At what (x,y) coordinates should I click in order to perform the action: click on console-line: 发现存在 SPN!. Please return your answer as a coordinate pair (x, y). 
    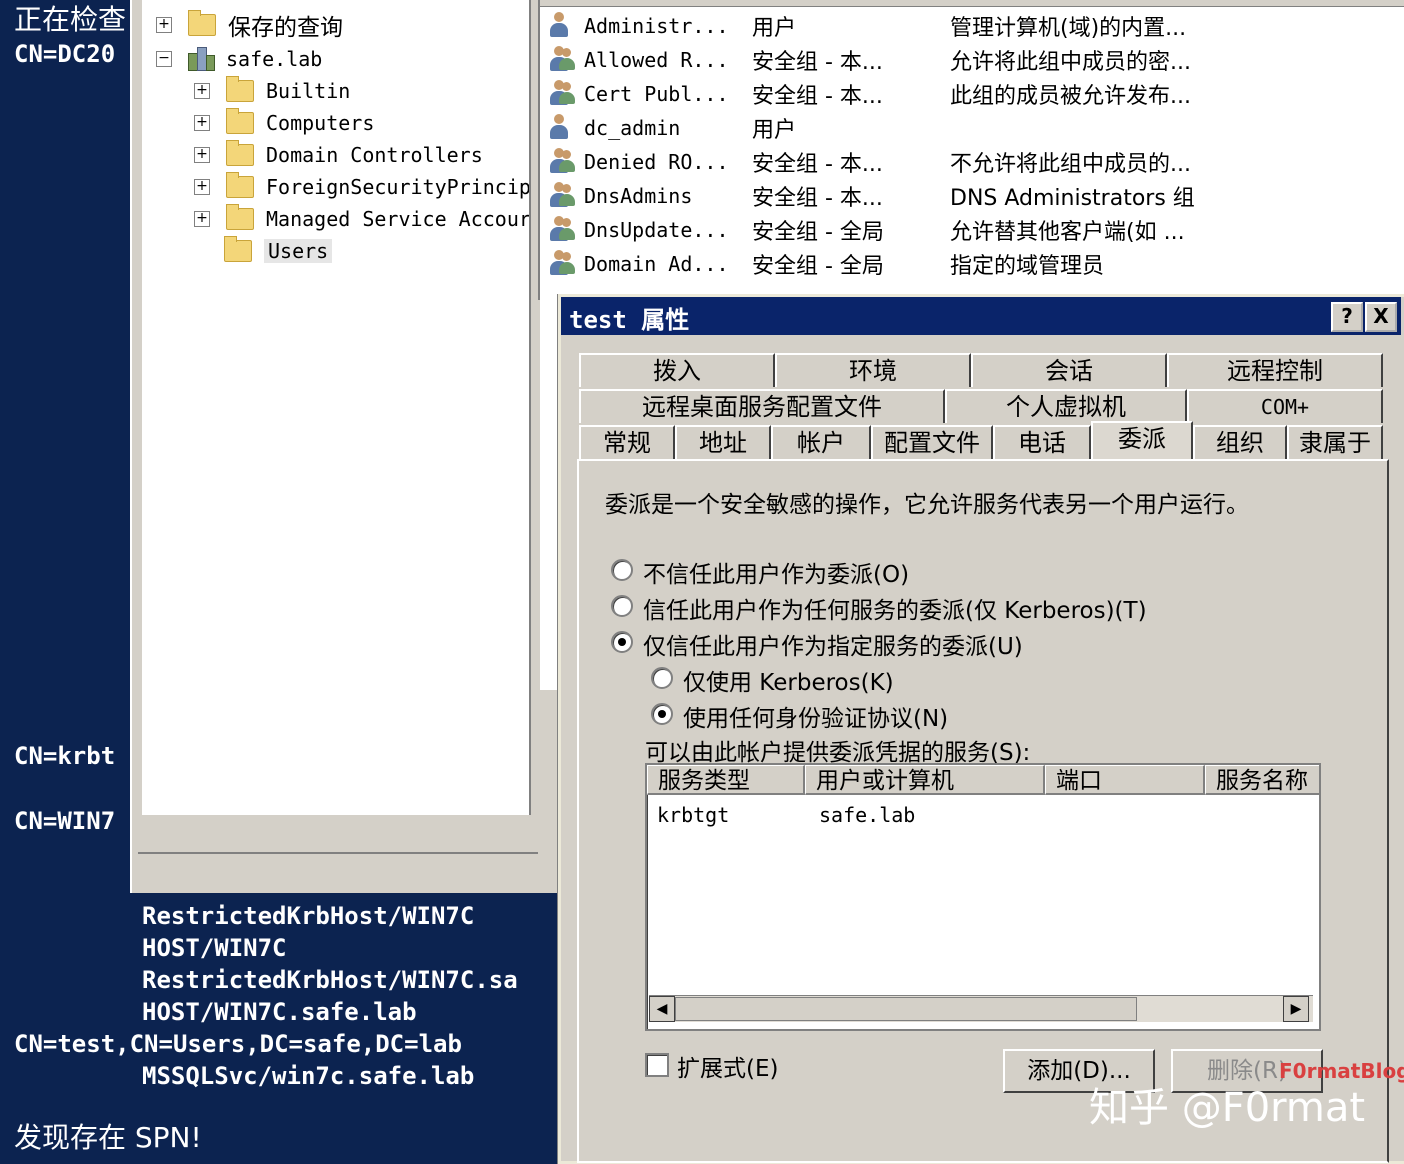
    Looking at the image, I should click on (108, 1137).